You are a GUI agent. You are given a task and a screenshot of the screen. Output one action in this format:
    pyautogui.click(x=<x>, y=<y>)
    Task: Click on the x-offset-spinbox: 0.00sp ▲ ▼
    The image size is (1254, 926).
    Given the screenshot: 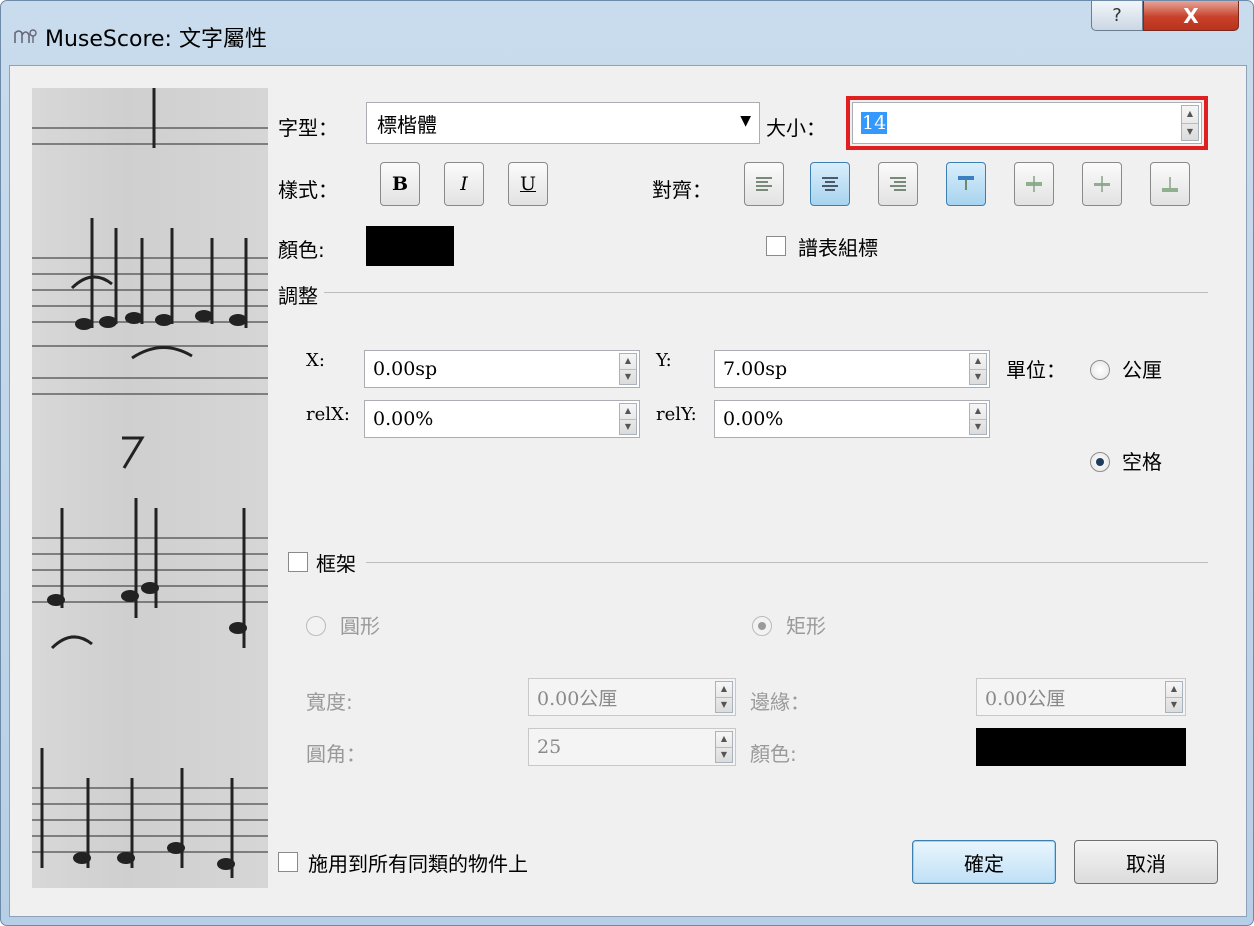 What is the action you would take?
    pyautogui.click(x=502, y=369)
    